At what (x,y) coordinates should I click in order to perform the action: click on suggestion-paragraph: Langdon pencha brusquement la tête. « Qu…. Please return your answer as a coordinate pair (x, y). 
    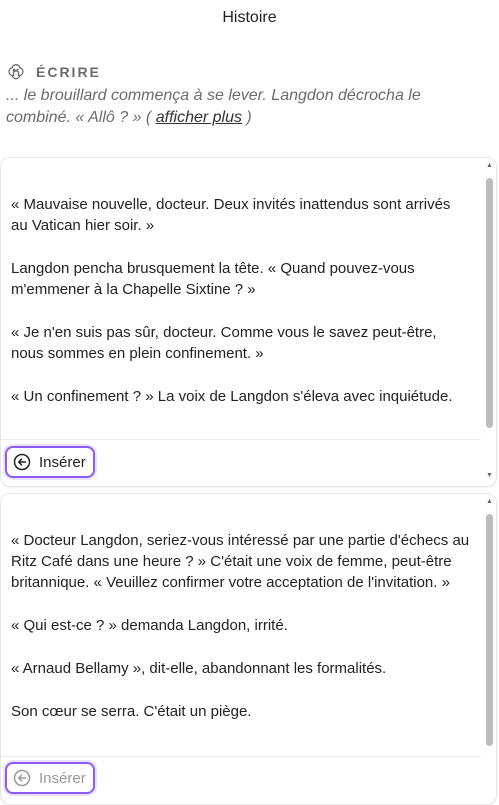
    Looking at the image, I should click on (213, 279).